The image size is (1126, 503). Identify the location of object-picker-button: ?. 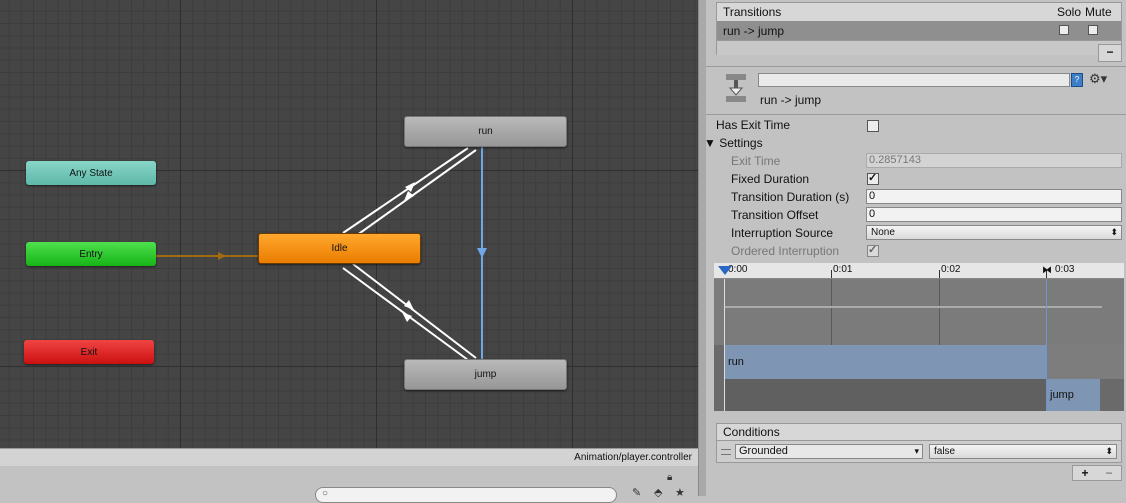
(1077, 80).